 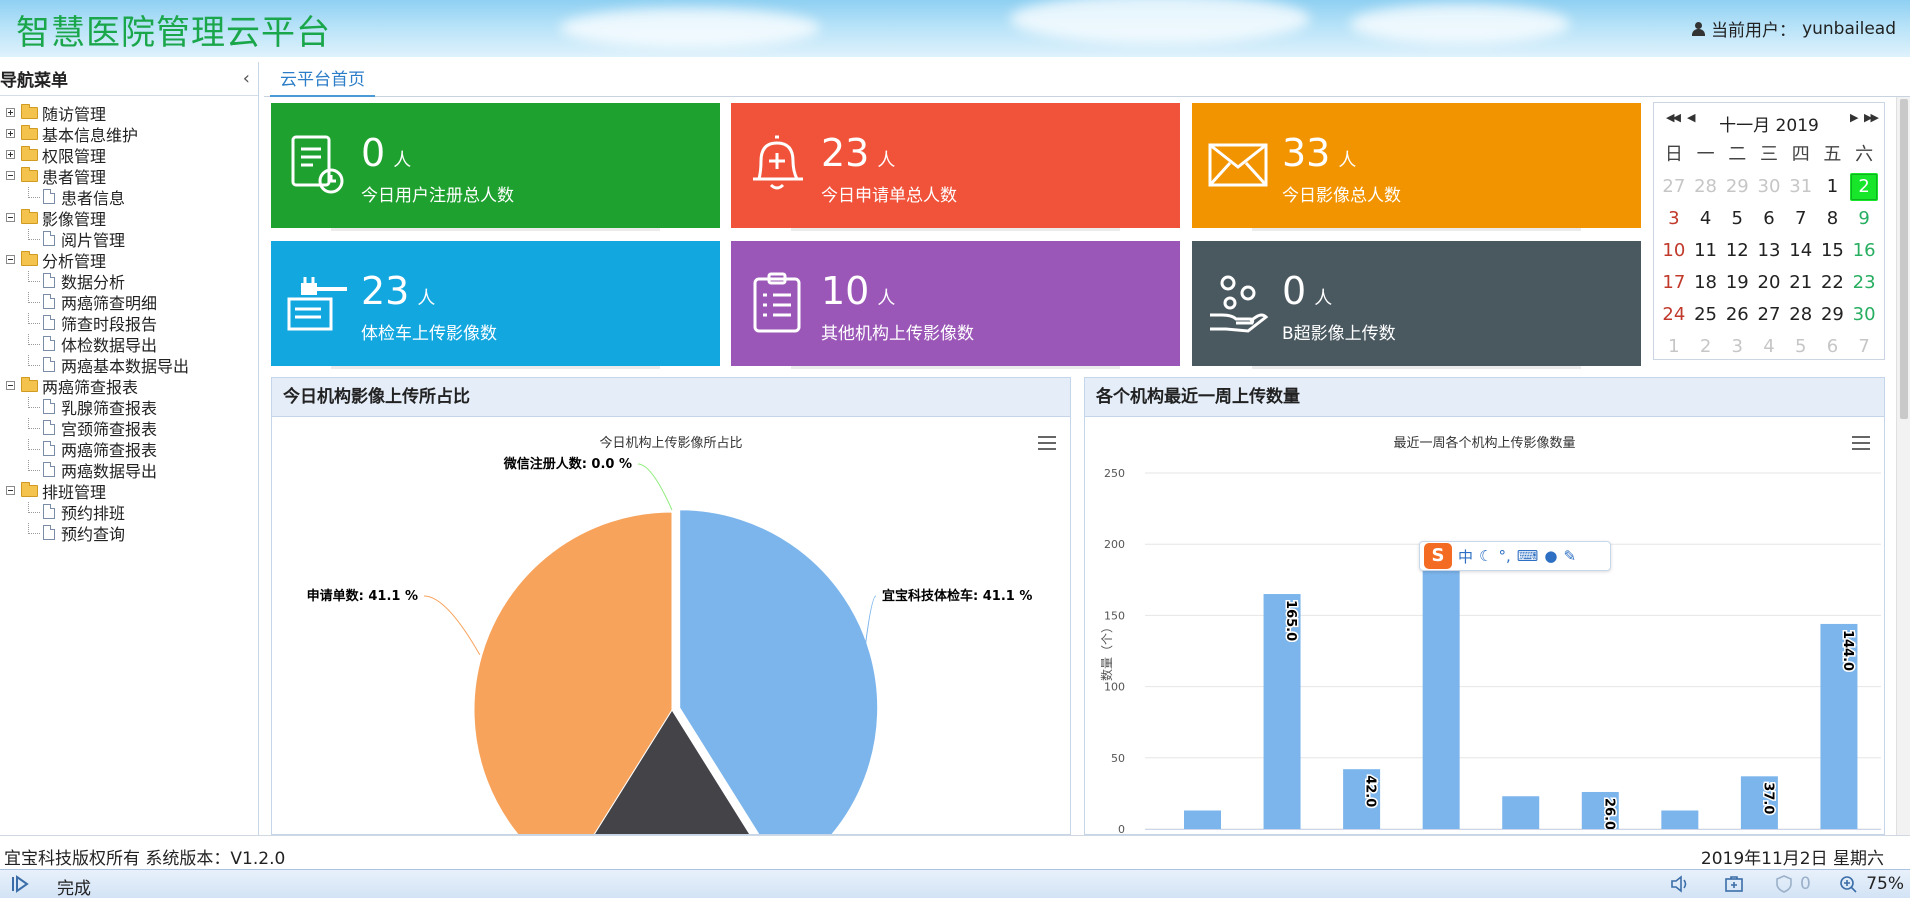 What do you see at coordinates (1515, 556) in the screenshot?
I see `ime-toolbar: S 中 ☾ °, ⌨ ● ✎` at bounding box center [1515, 556].